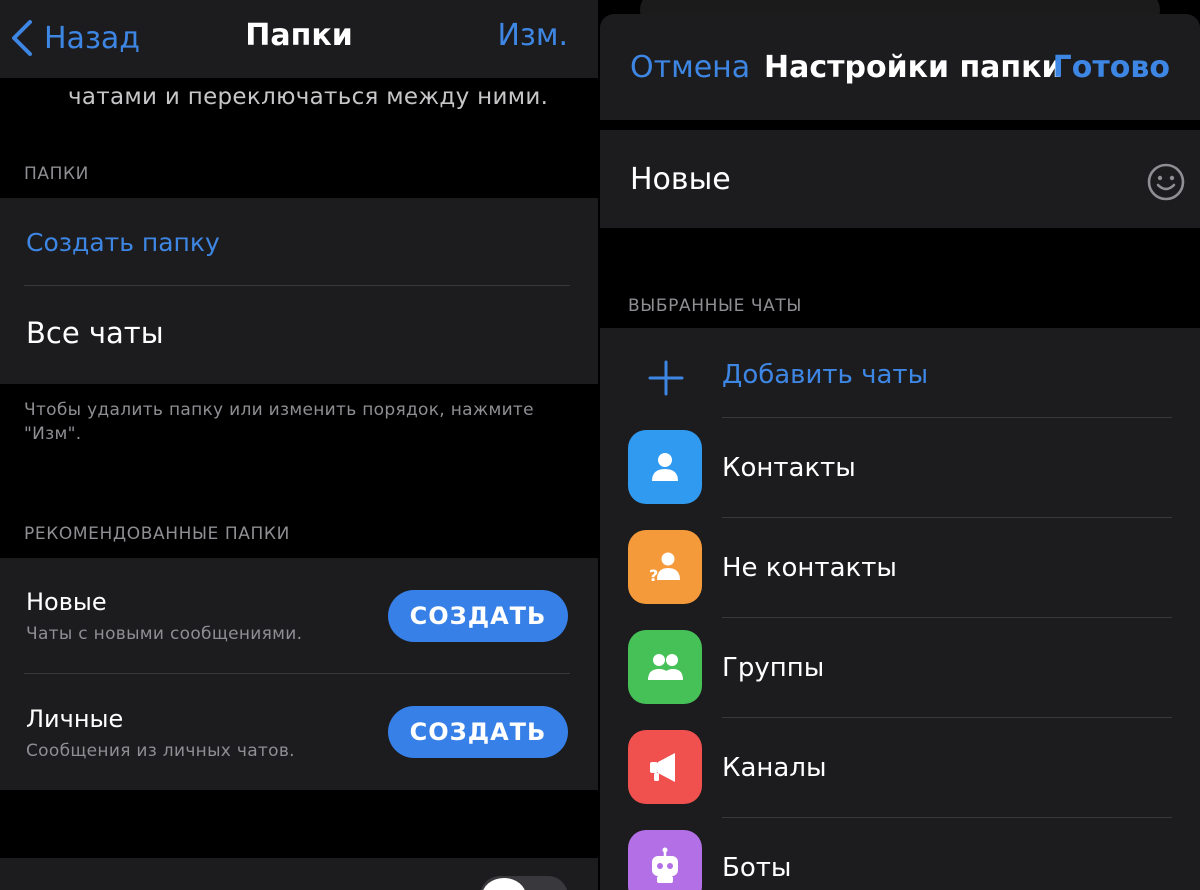 The image size is (1200, 890). Describe the element at coordinates (478, 732) in the screenshot. I see `create-personal-folder-button: СОЗДАТЬ` at that location.